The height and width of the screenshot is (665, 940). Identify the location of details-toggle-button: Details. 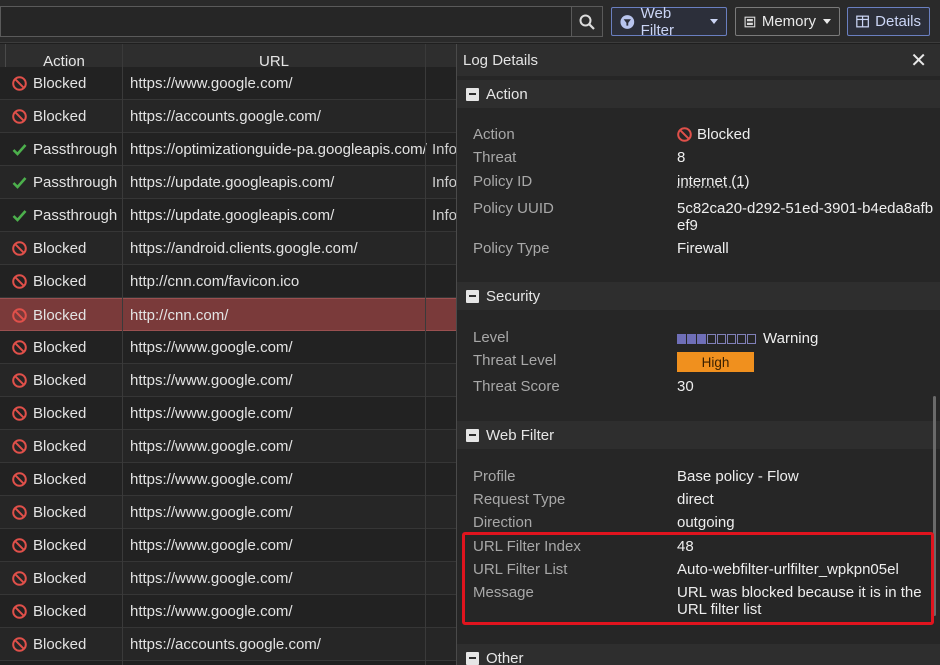
(888, 21).